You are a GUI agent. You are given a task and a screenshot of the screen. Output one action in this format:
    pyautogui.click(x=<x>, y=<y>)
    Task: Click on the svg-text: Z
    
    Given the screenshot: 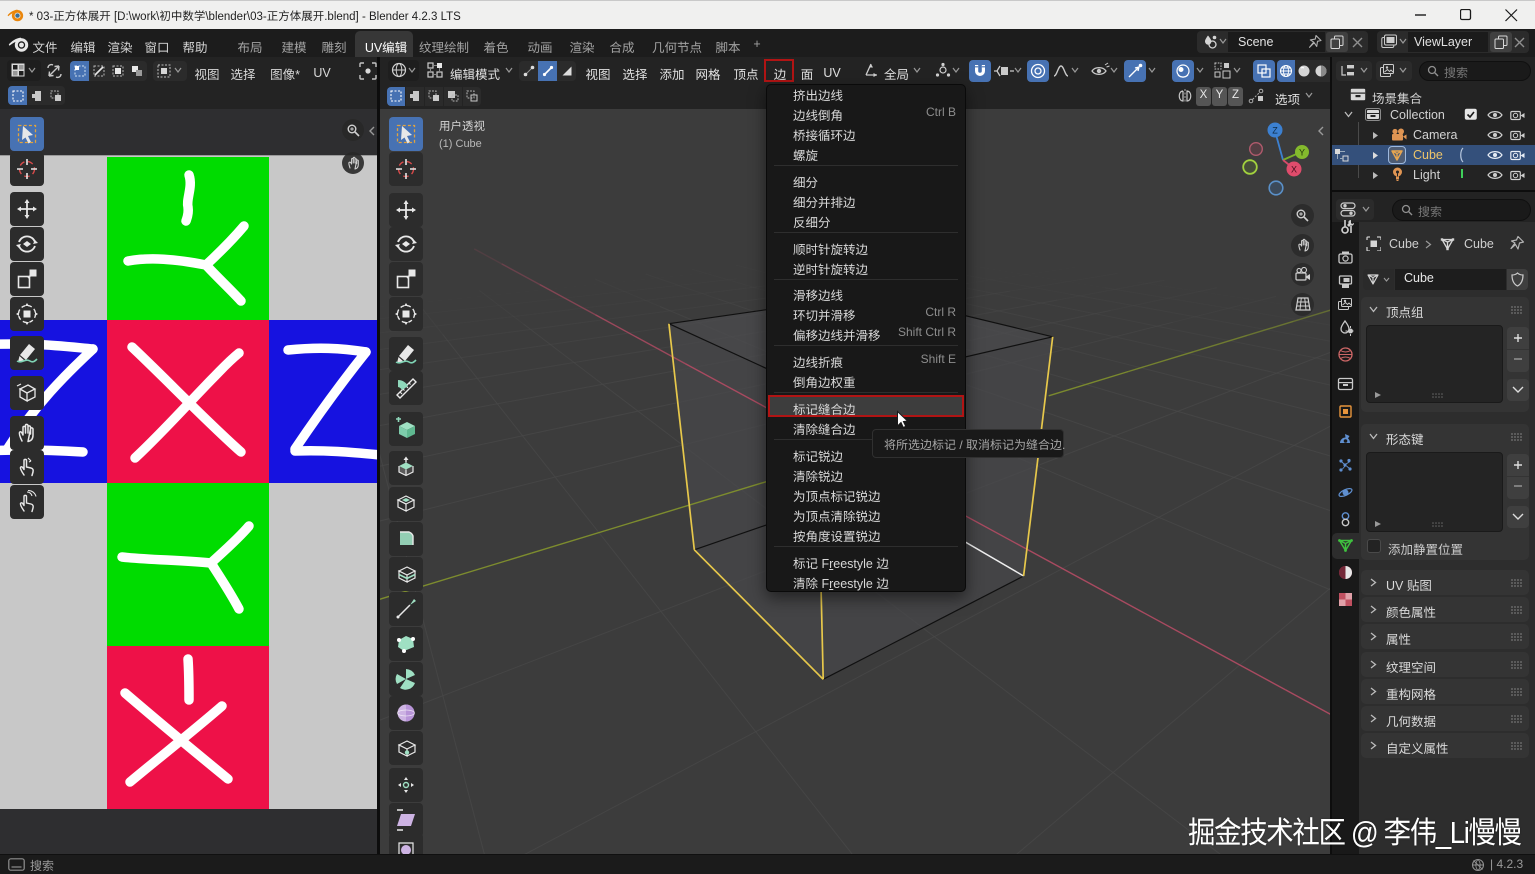 What is the action you would take?
    pyautogui.click(x=1275, y=131)
    